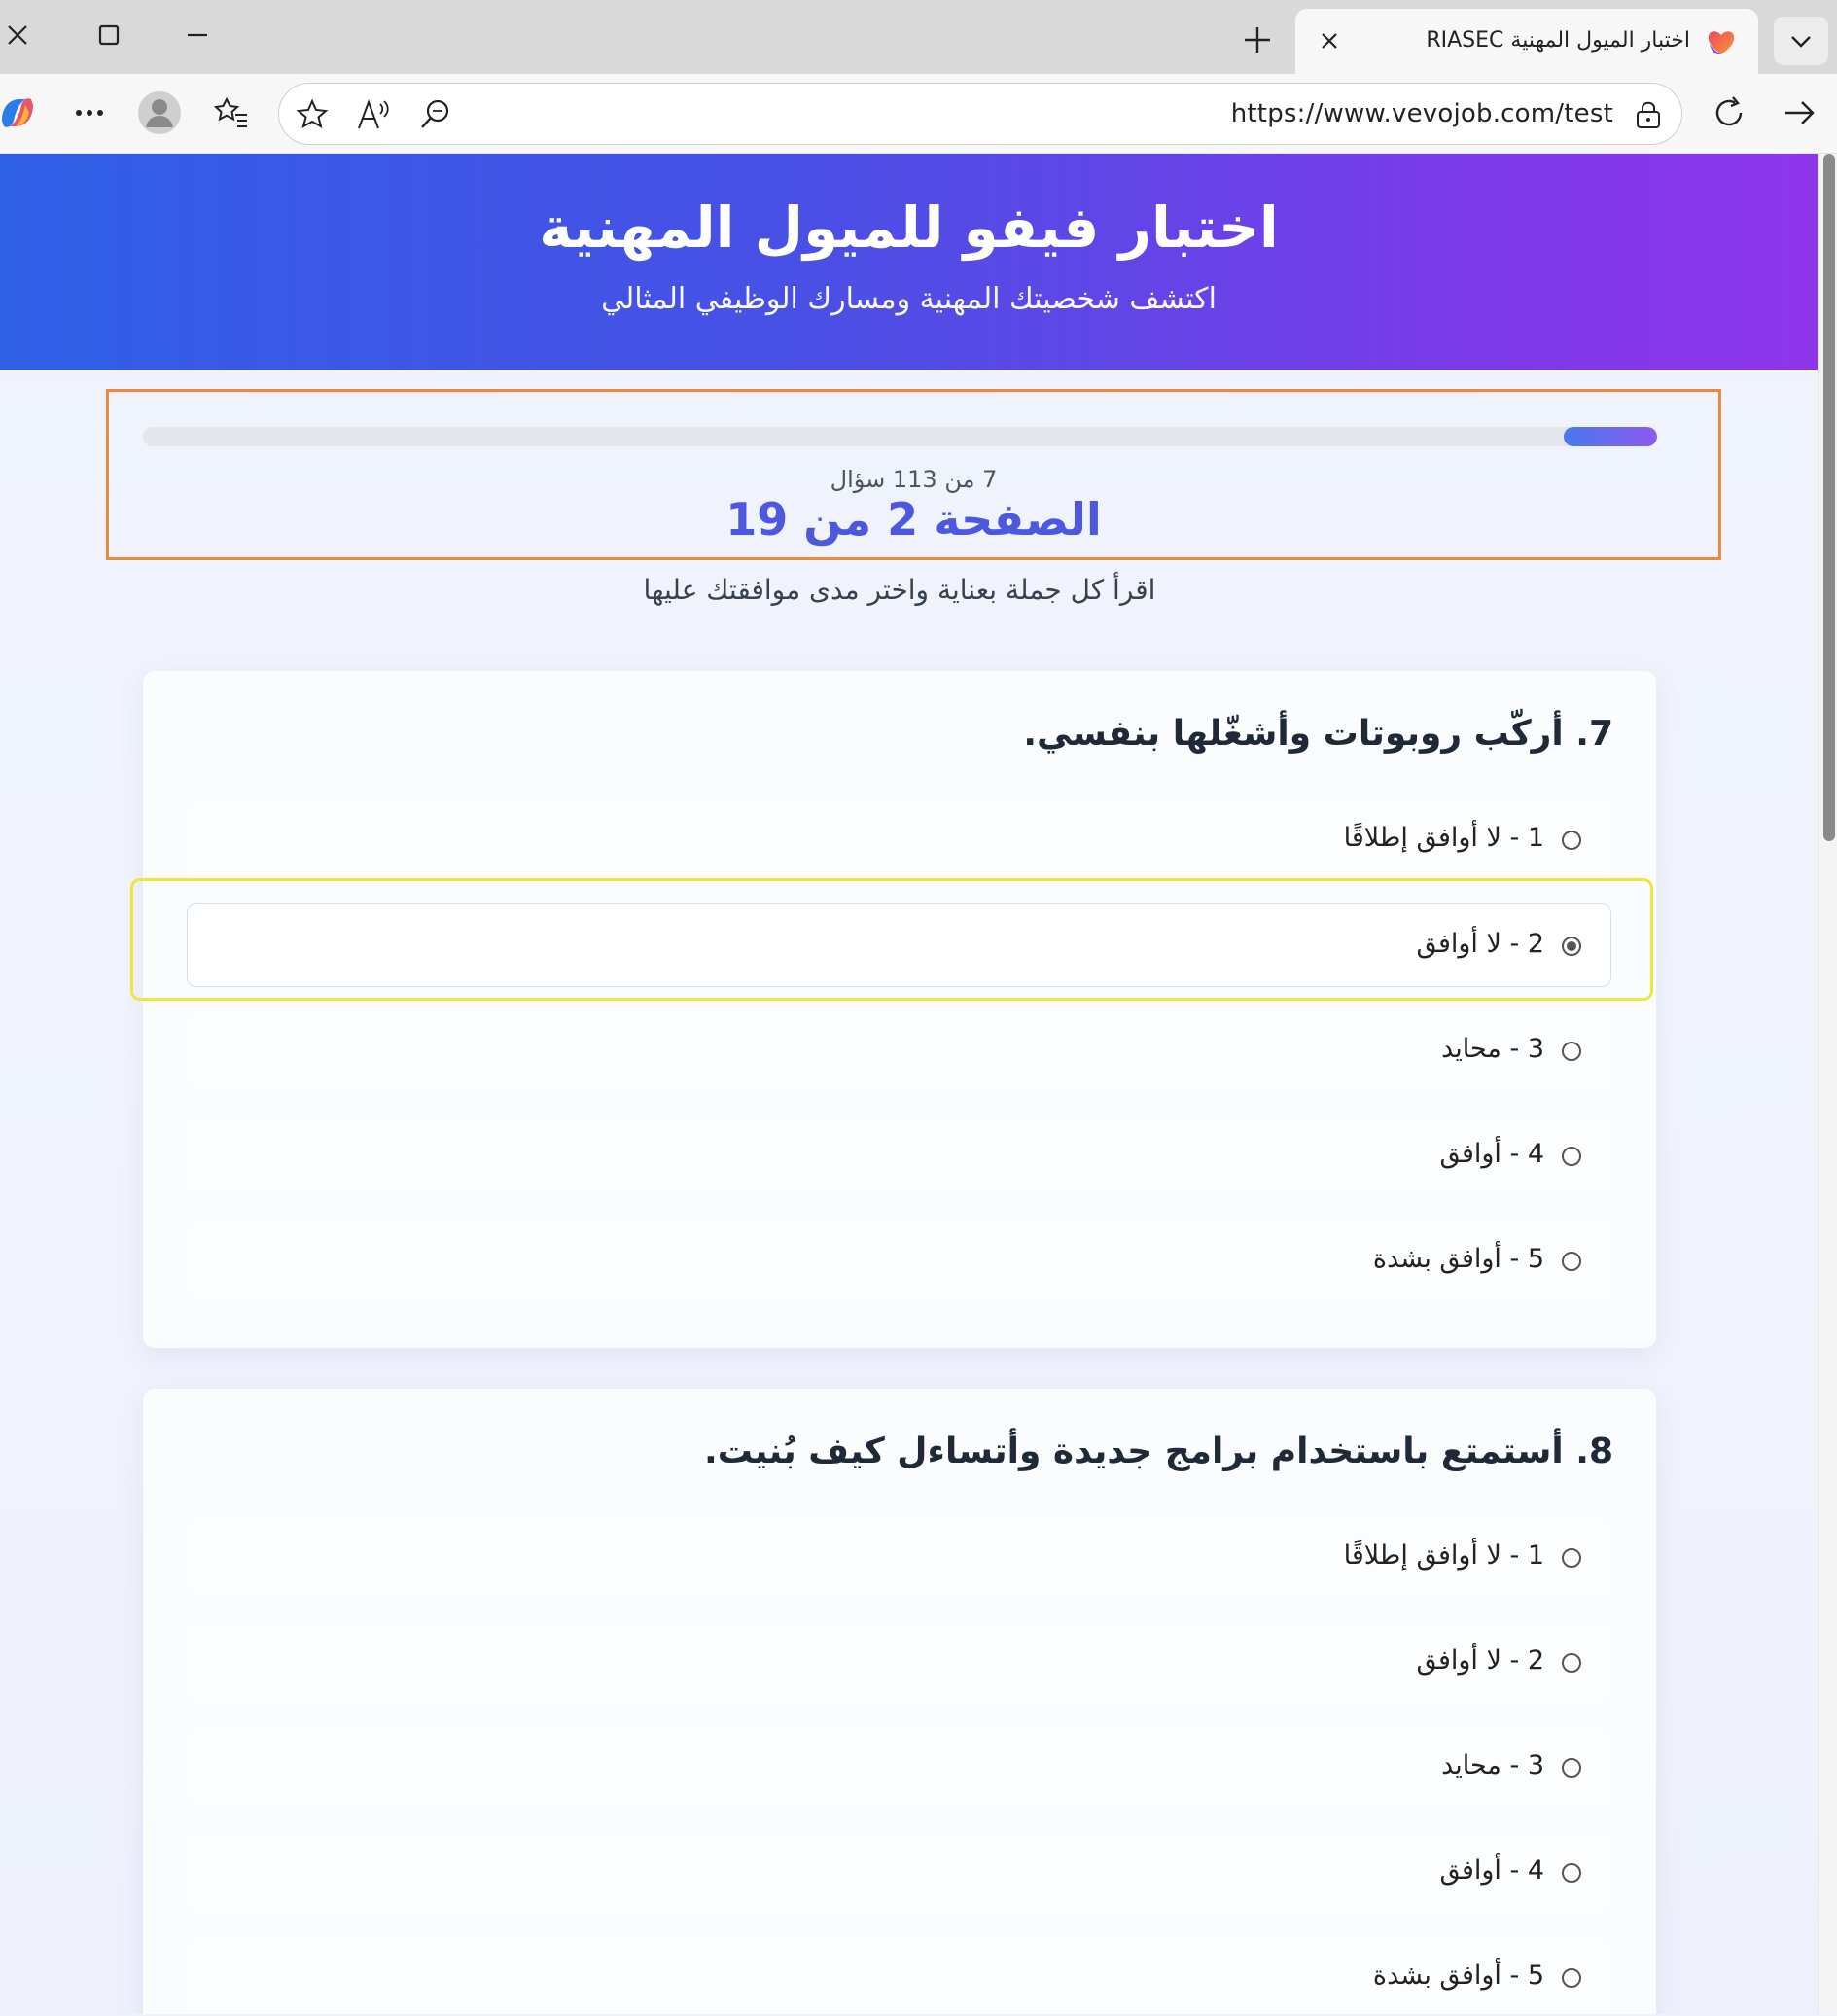  What do you see at coordinates (1721, 43) in the screenshot?
I see `favicon-icon` at bounding box center [1721, 43].